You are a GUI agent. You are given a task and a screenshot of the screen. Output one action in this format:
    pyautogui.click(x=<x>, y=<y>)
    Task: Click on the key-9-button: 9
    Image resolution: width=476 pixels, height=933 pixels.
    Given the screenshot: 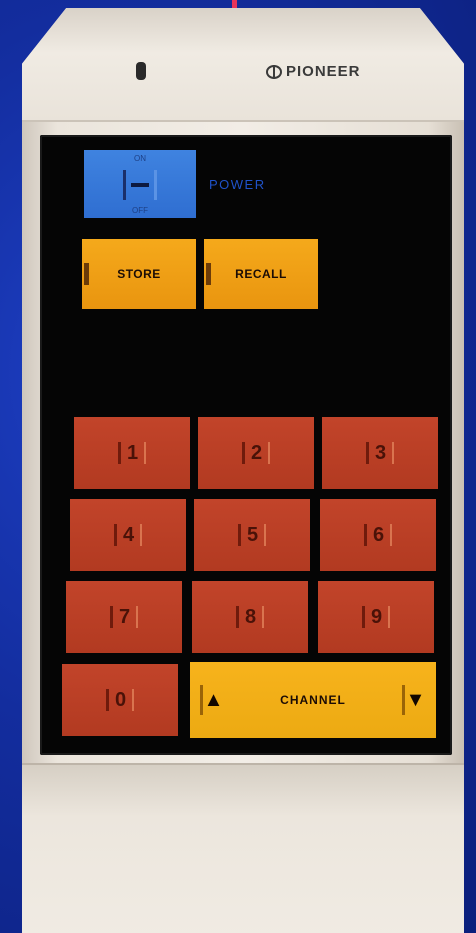 What is the action you would take?
    pyautogui.click(x=376, y=617)
    